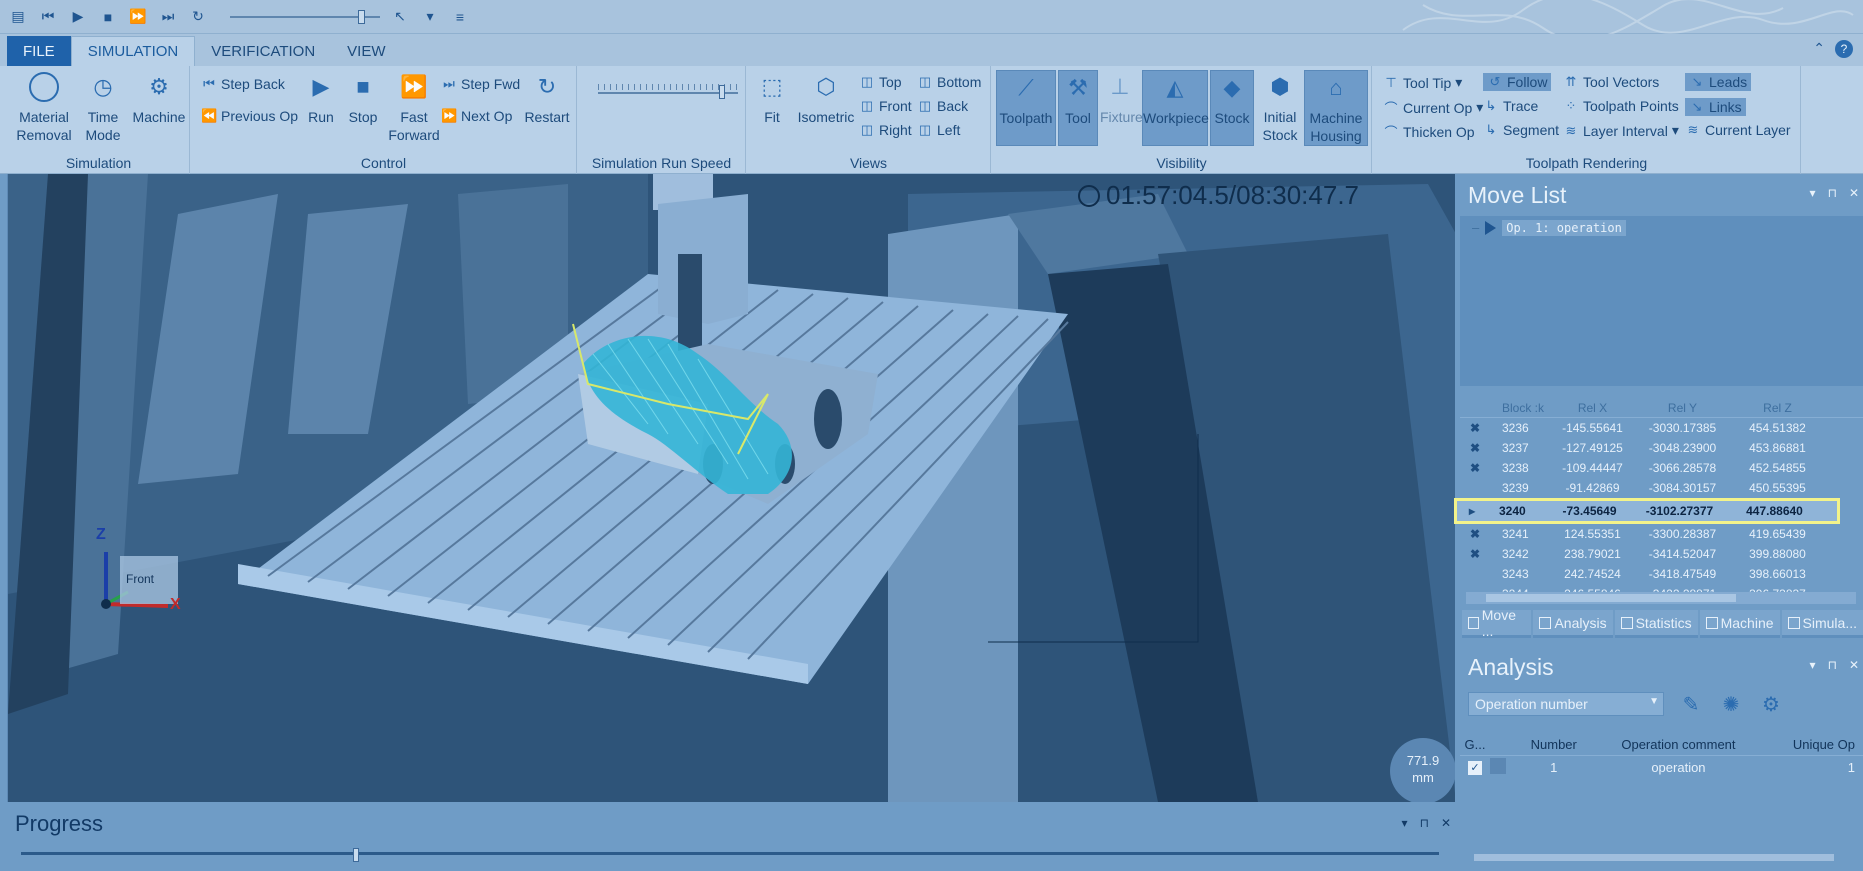 Image resolution: width=1863 pixels, height=871 pixels. I want to click on color-swatch, so click(1497, 765).